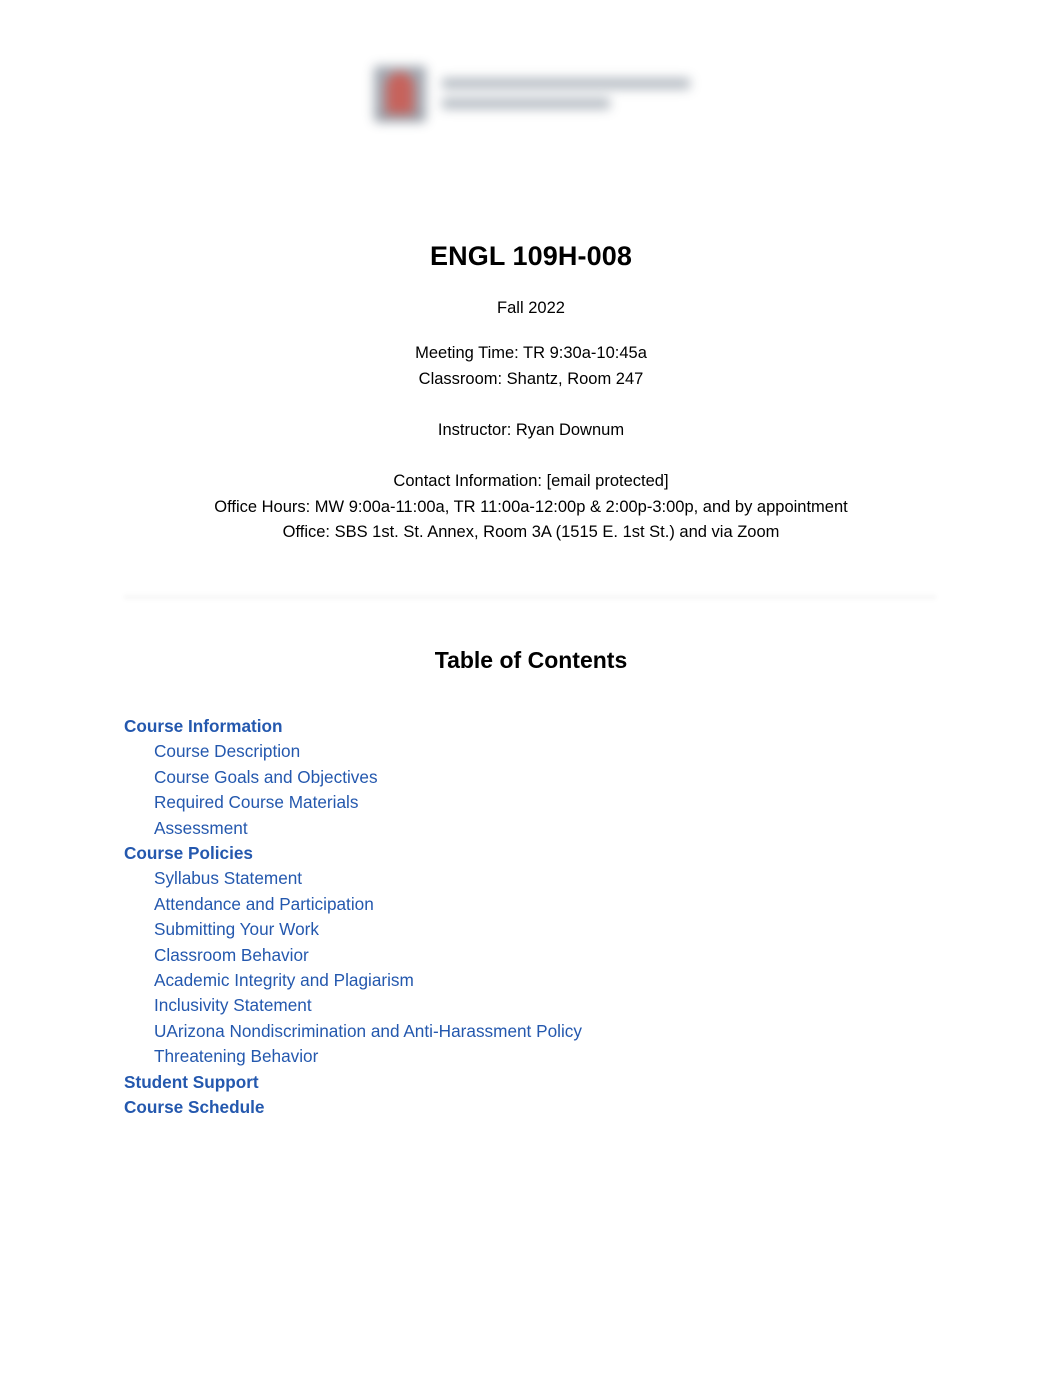 The width and height of the screenshot is (1062, 1377). What do you see at coordinates (531, 308) in the screenshot?
I see `term-label: Fall 2022` at bounding box center [531, 308].